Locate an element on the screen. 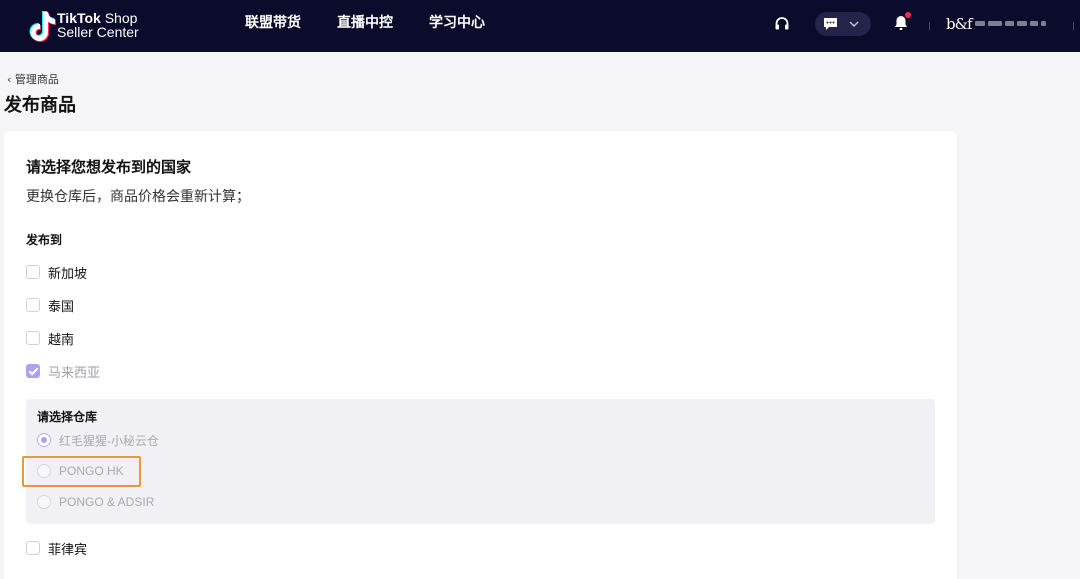 This screenshot has height=579, width=1080. country-label: 马来西亚 is located at coordinates (74, 373).